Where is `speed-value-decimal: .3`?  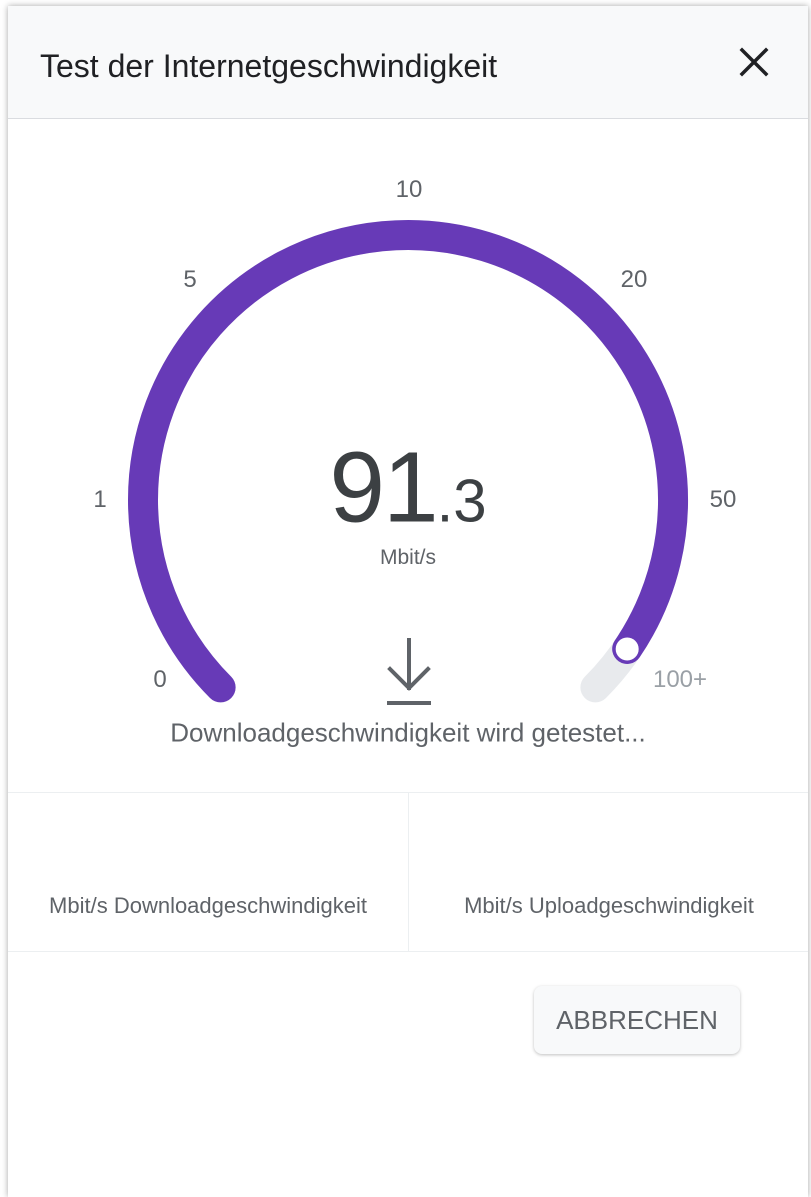
speed-value-decimal: .3 is located at coordinates (461, 501).